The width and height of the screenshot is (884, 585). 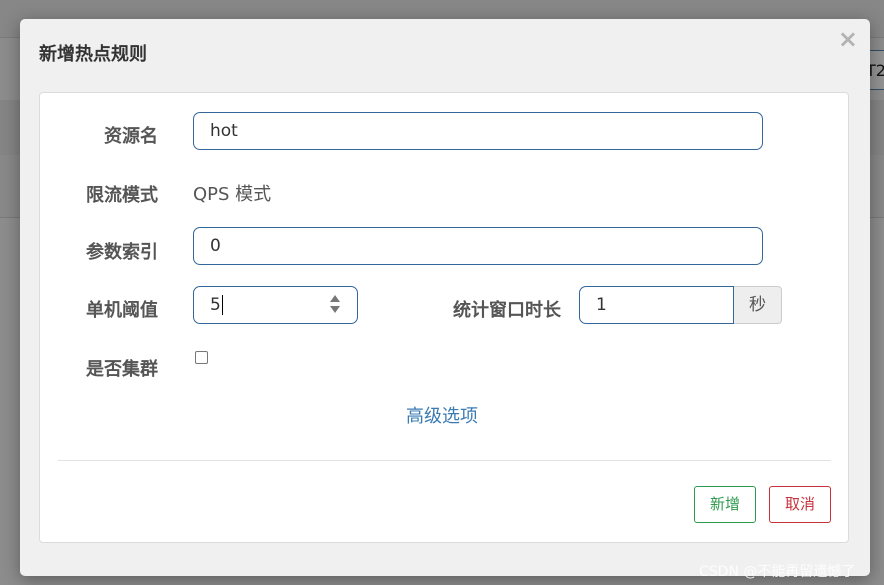 What do you see at coordinates (777, 572) in the screenshot?
I see `watermark-text: CSDN @不能再留遗憾了` at bounding box center [777, 572].